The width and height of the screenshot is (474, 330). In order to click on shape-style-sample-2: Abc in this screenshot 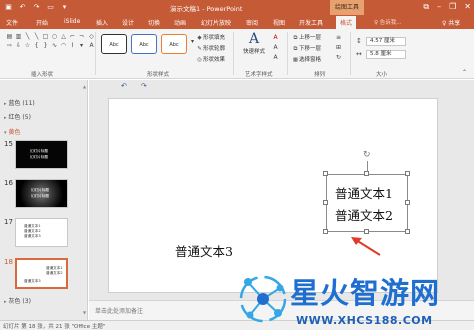, I will do `click(144, 44)`.